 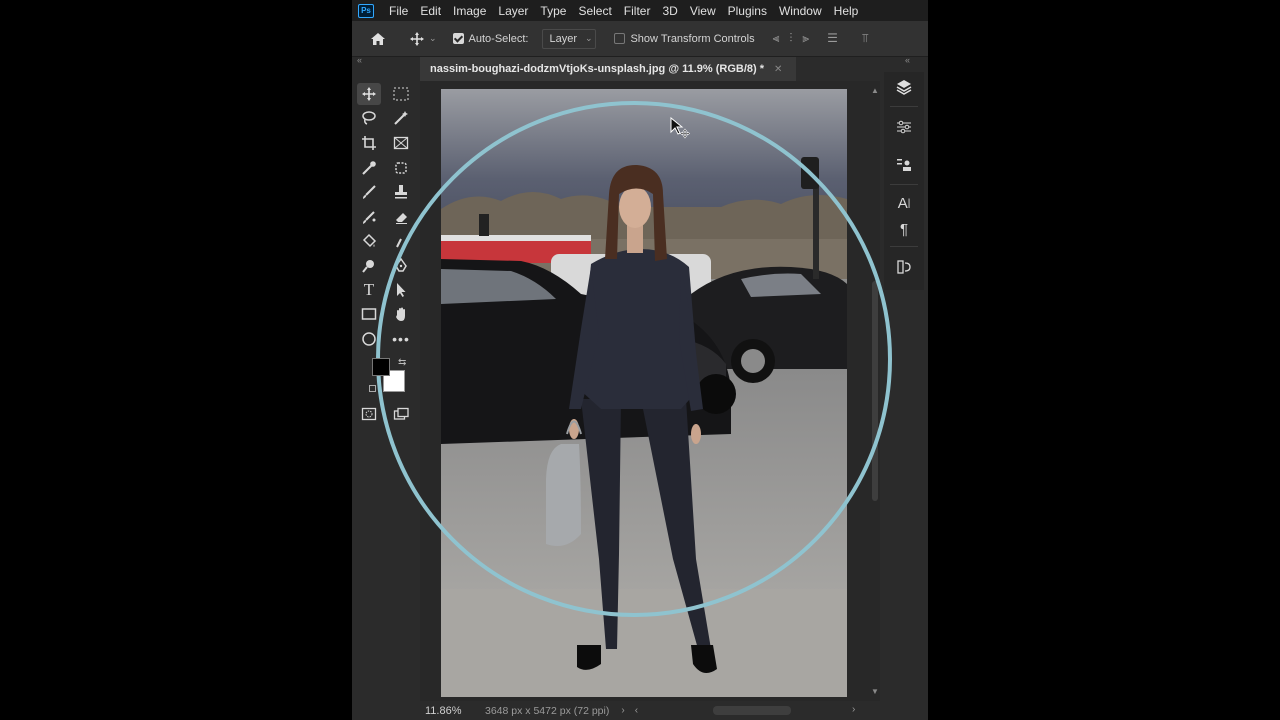 What do you see at coordinates (875, 90) in the screenshot?
I see `scroll-up-icon: ▲` at bounding box center [875, 90].